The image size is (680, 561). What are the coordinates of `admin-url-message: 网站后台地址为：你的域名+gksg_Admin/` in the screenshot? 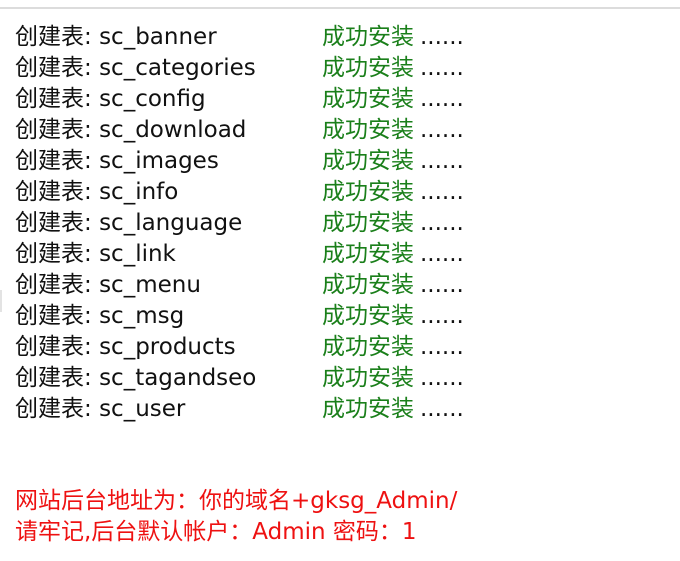 It's located at (236, 501).